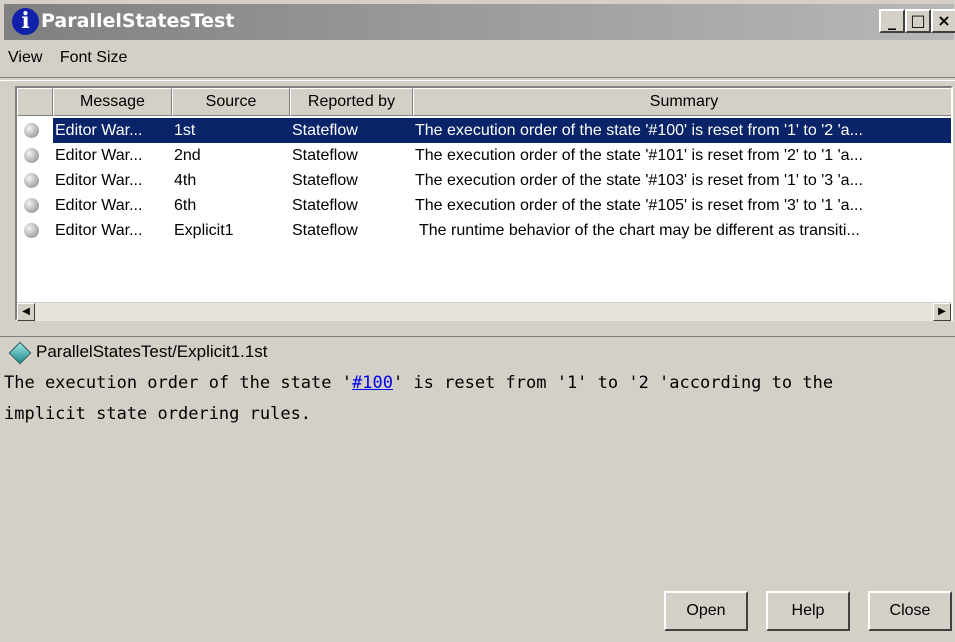 The width and height of the screenshot is (955, 642). What do you see at coordinates (231, 130) in the screenshot?
I see `cell-source: 1st` at bounding box center [231, 130].